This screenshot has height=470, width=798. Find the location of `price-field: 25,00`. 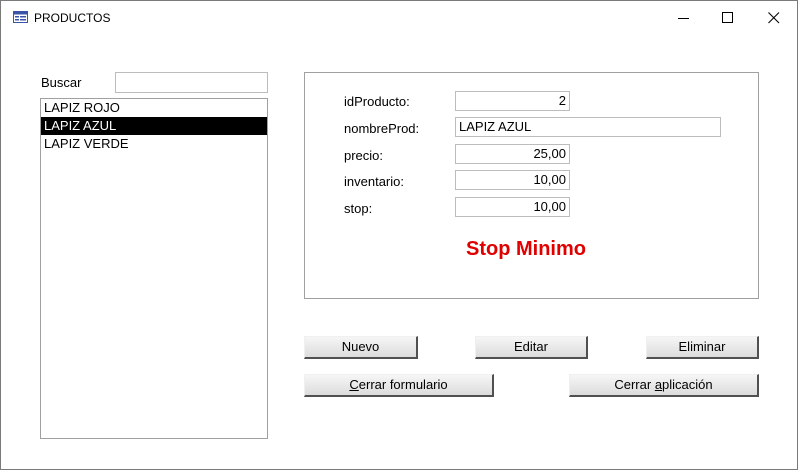

price-field: 25,00 is located at coordinates (512, 154).